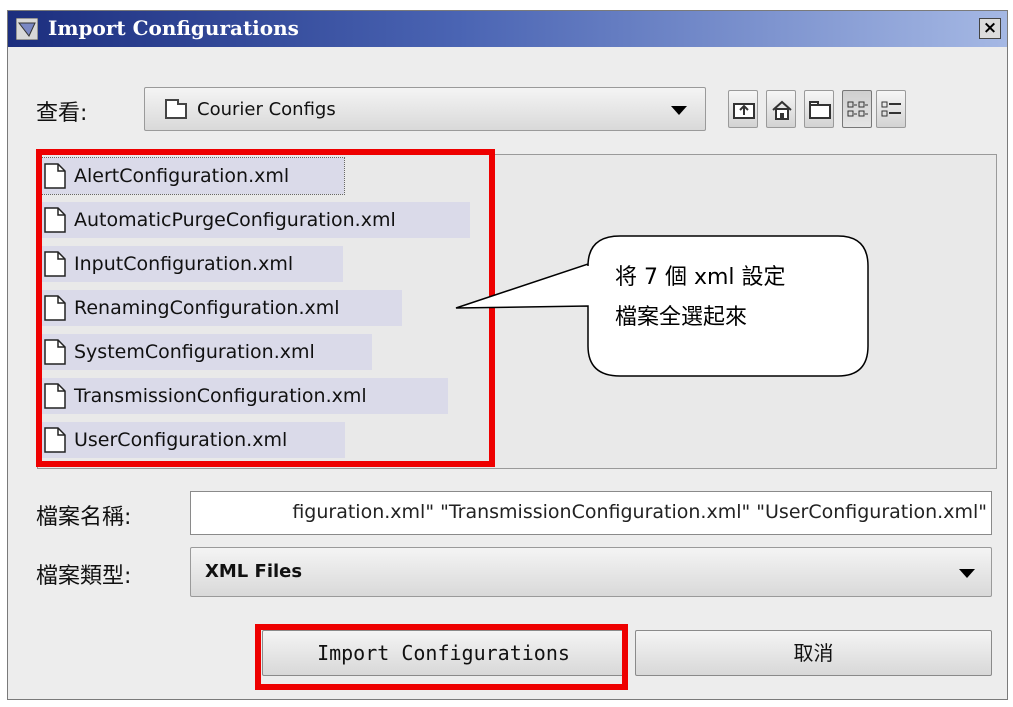 The height and width of the screenshot is (707, 1013). I want to click on speech-bubble, so click(662, 306).